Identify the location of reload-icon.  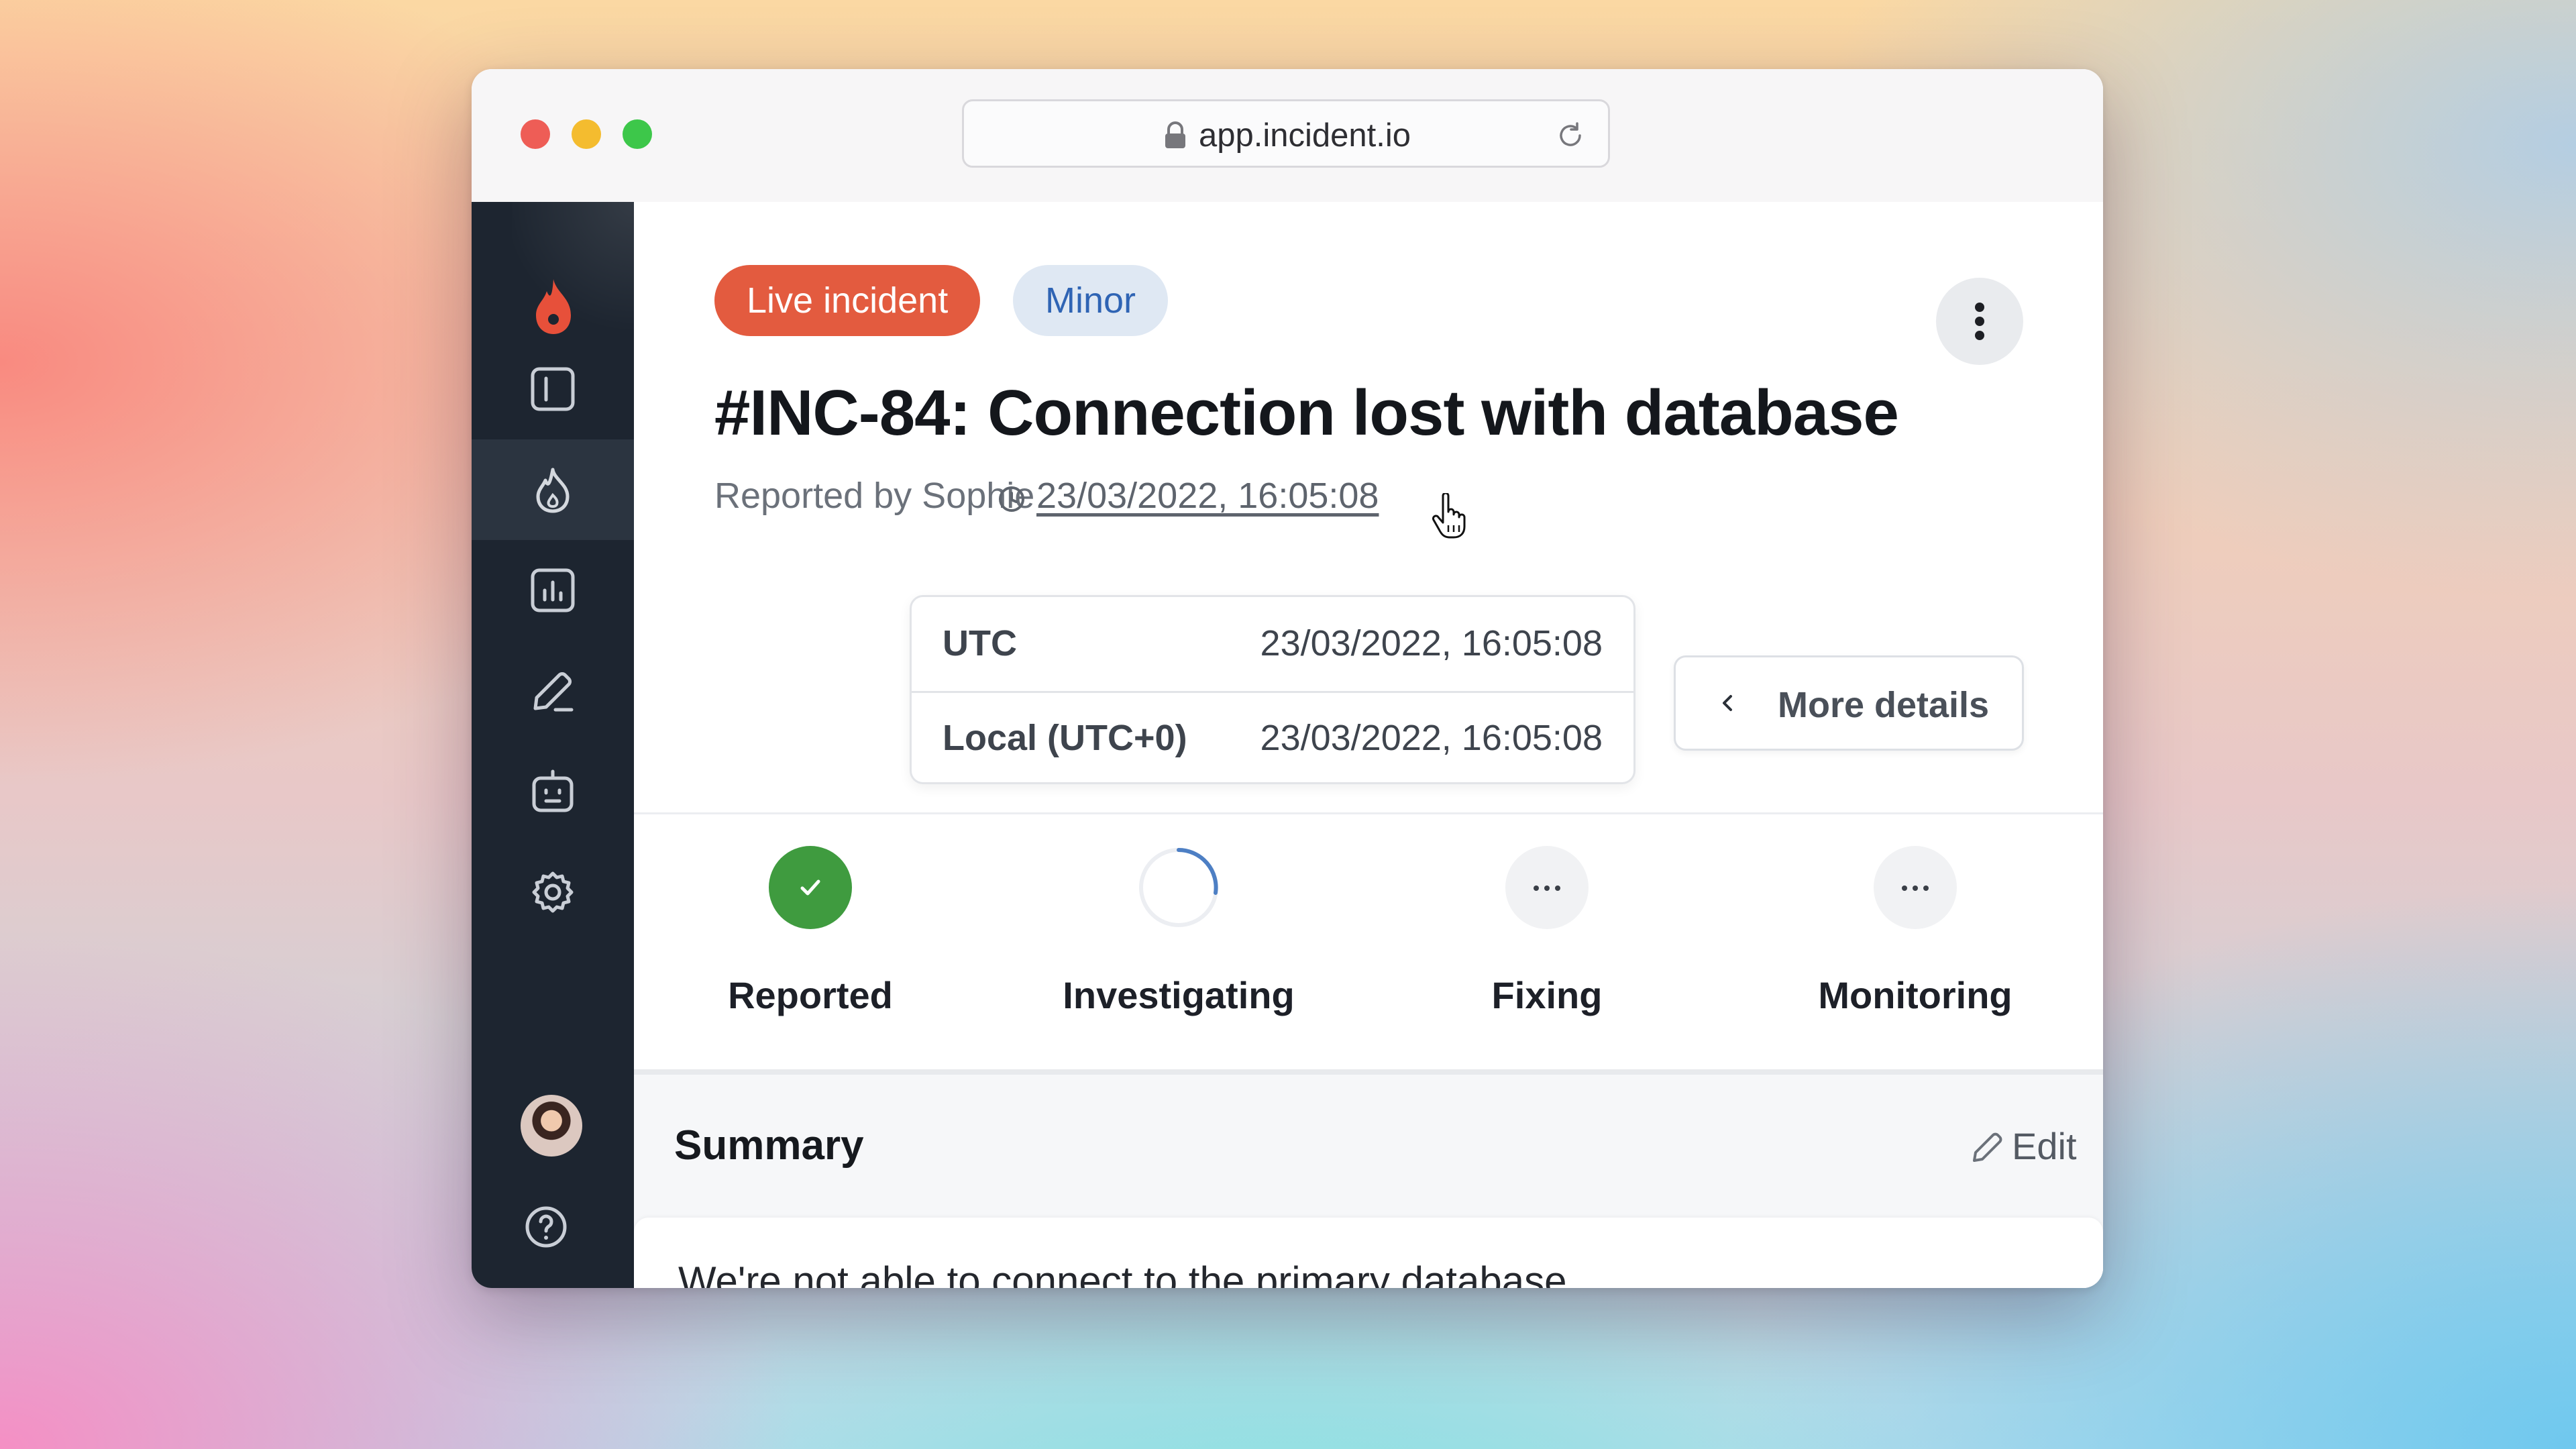
(1570, 135).